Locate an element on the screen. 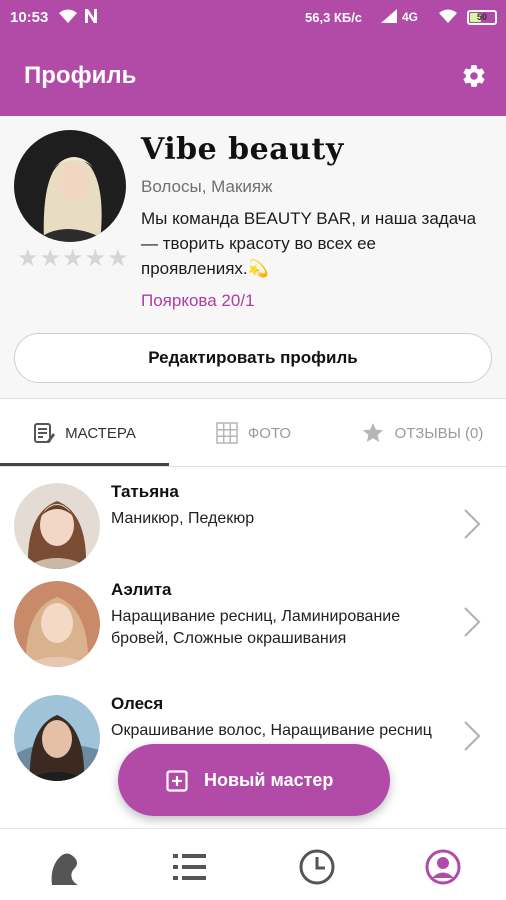 Image resolution: width=506 pixels, height=900 pixels. gear-icon is located at coordinates (474, 76).